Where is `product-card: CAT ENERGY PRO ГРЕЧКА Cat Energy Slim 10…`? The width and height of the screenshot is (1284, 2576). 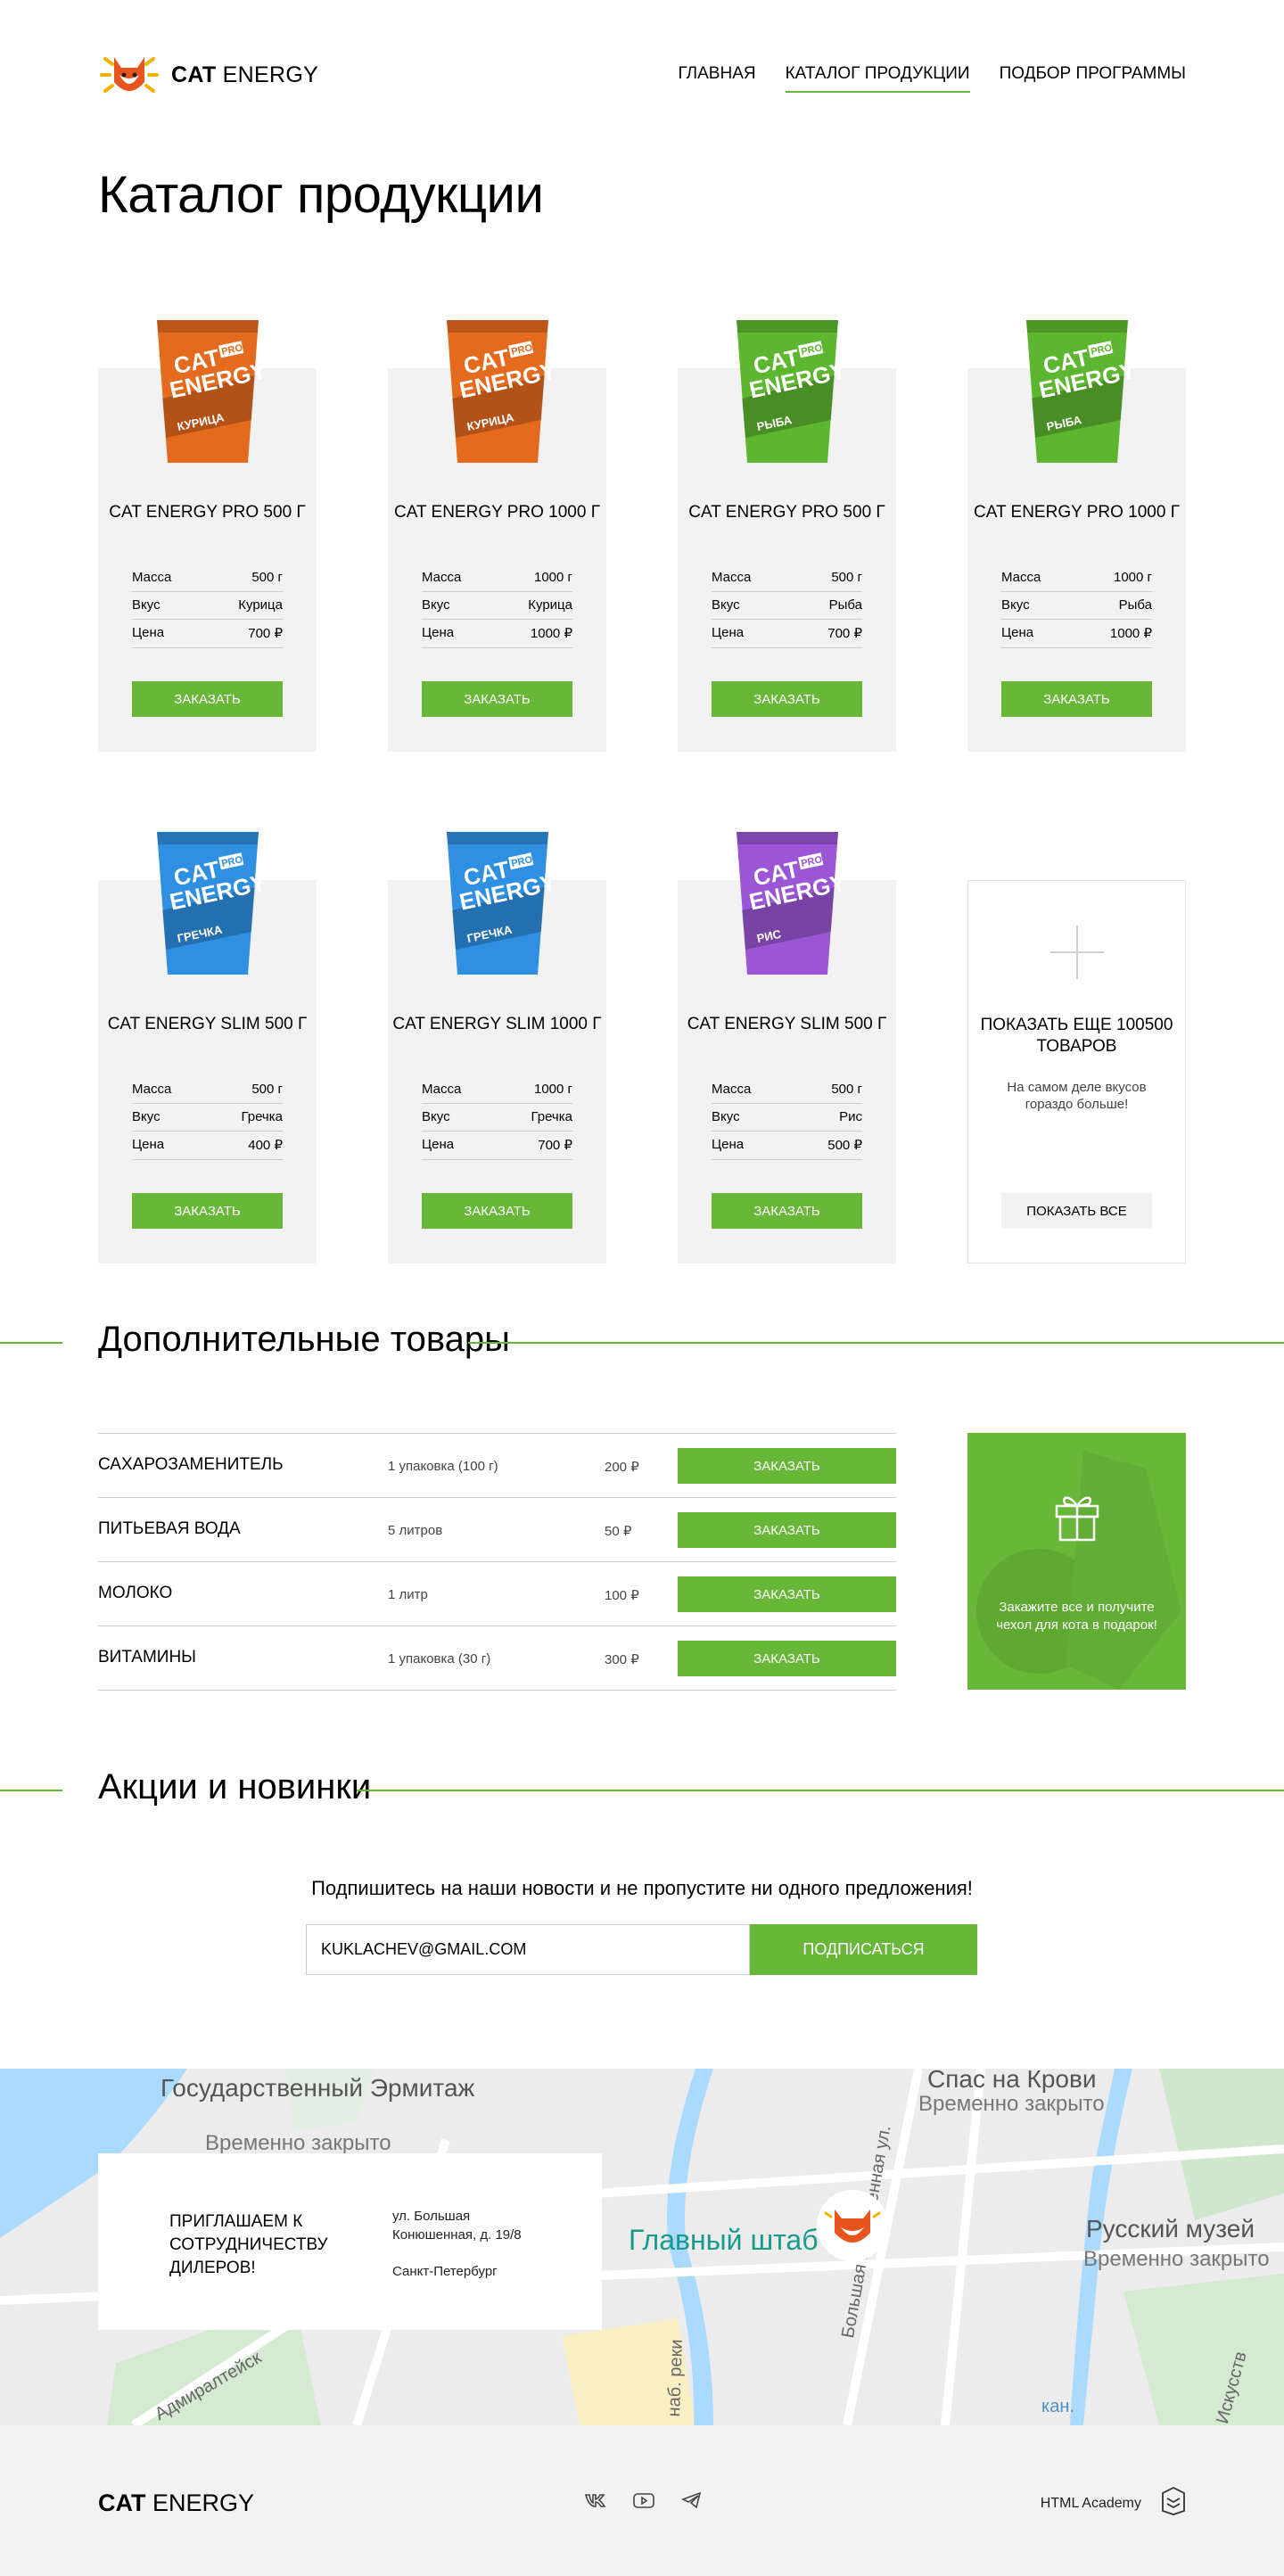 product-card: CAT ENERGY PRO ГРЕЧКА Cat Energy Slim 10… is located at coordinates (497, 1047).